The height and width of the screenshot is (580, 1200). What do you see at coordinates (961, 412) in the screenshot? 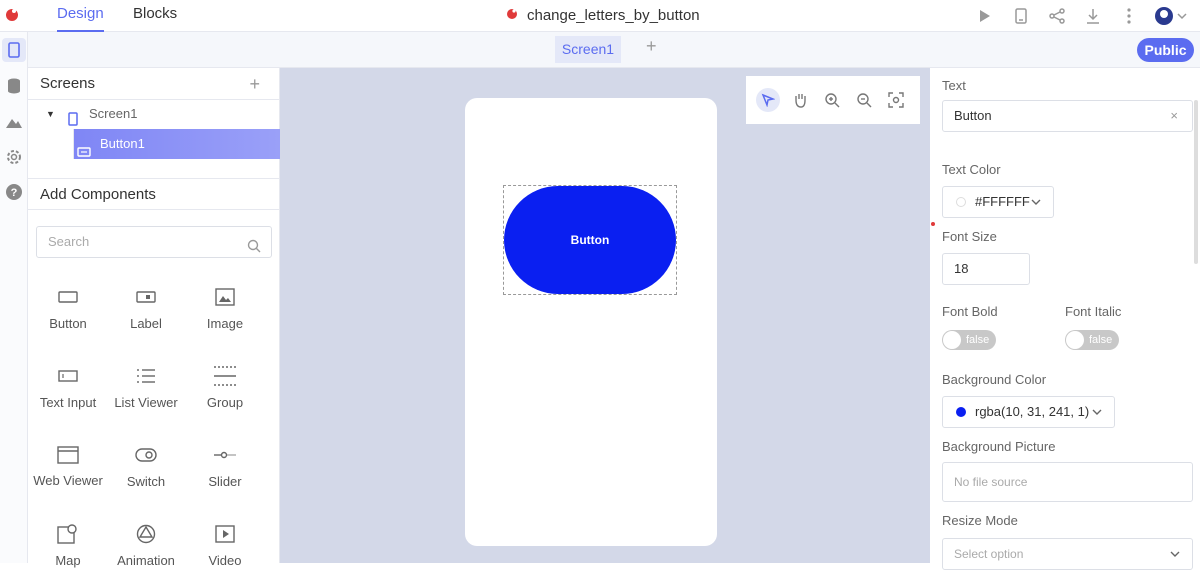
I see `color-swatch-blue` at bounding box center [961, 412].